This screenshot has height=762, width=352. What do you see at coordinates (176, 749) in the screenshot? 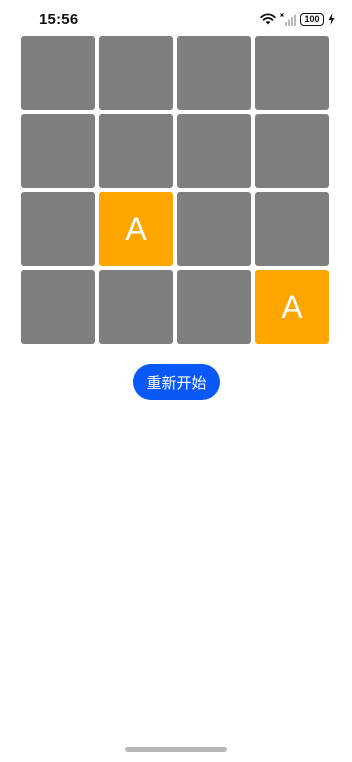
I see `home-indicator` at bounding box center [176, 749].